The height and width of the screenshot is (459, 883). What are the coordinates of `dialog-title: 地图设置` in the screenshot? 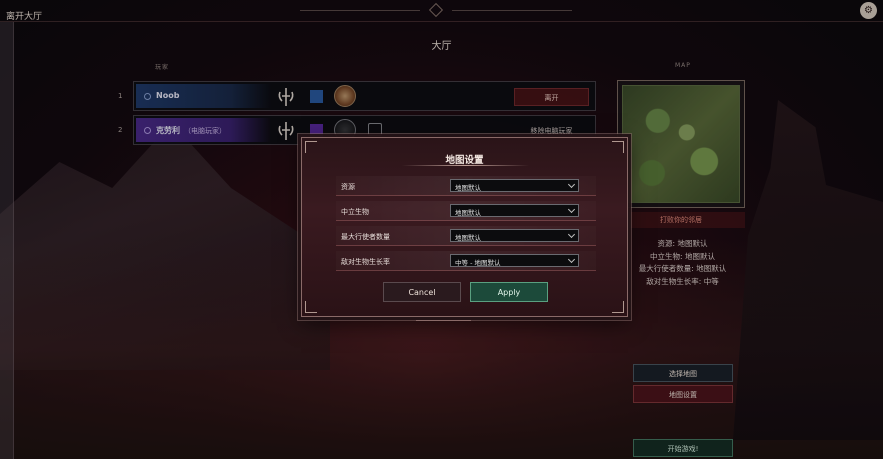 It's located at (464, 160).